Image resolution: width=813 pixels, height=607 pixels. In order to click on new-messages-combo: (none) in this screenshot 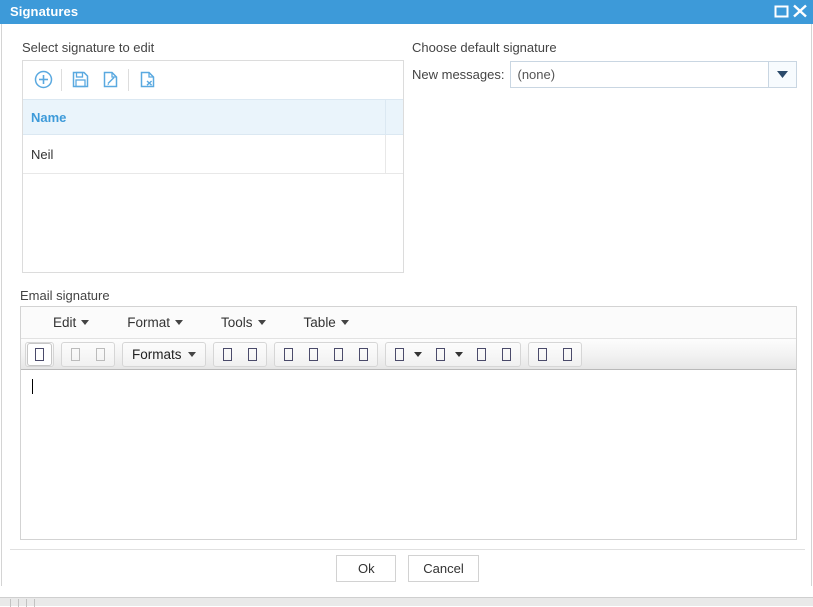, I will do `click(653, 74)`.